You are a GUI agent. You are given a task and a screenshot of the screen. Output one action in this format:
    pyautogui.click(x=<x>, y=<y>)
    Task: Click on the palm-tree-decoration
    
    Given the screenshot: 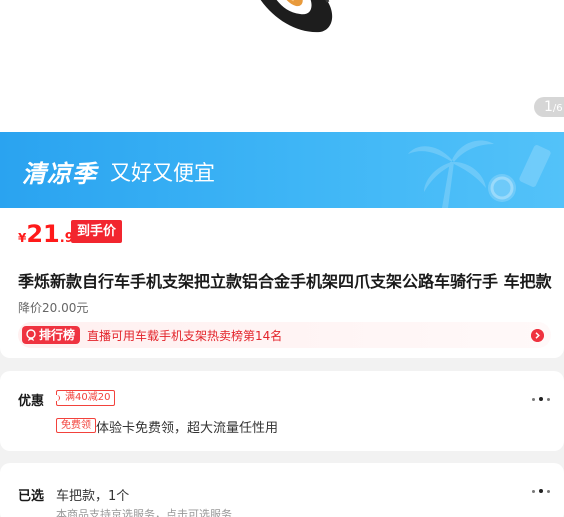 What is the action you would take?
    pyautogui.click(x=479, y=174)
    